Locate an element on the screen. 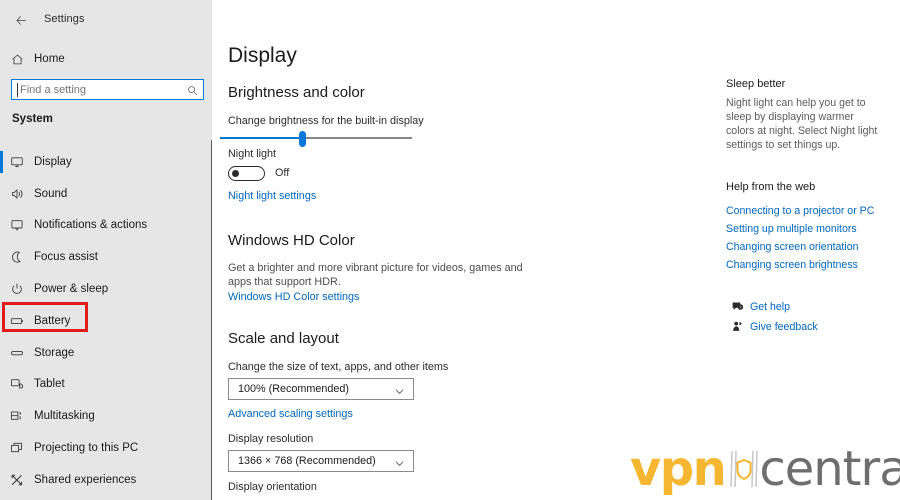  brightness-slider is located at coordinates (319, 138).